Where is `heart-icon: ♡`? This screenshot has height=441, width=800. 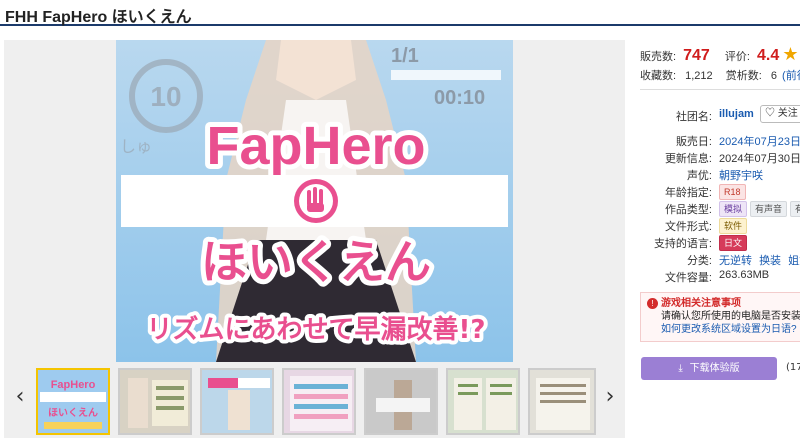
heart-icon: ♡ is located at coordinates (770, 113).